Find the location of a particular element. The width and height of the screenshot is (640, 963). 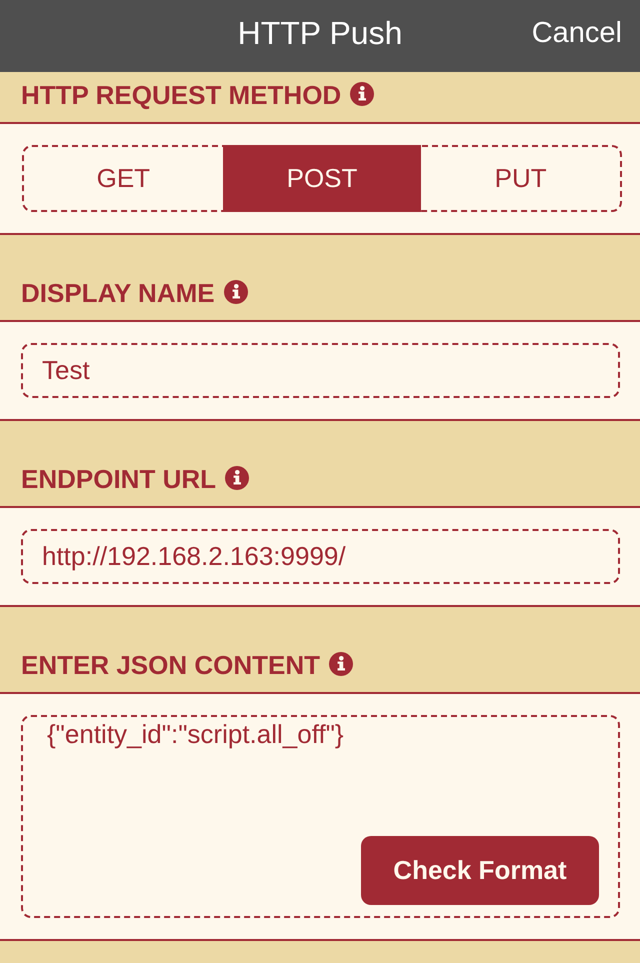

check-format-button: Check Format is located at coordinates (480, 870).